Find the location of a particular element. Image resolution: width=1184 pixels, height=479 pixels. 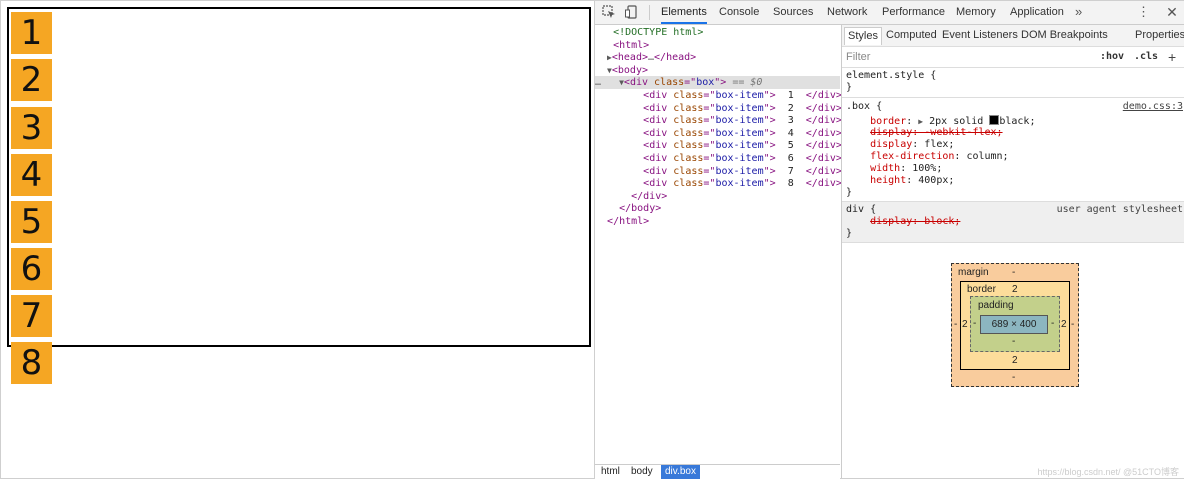

tab-event-listeners: Event Listeners is located at coordinates (980, 35).